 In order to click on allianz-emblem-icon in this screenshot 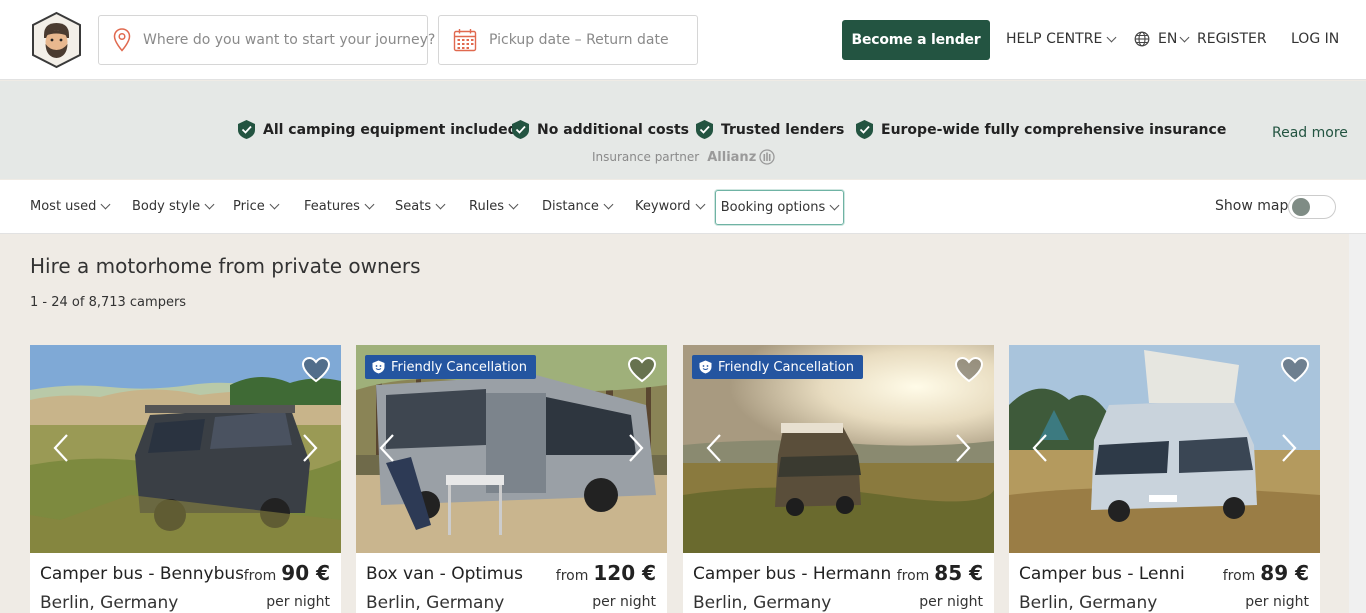, I will do `click(767, 157)`.